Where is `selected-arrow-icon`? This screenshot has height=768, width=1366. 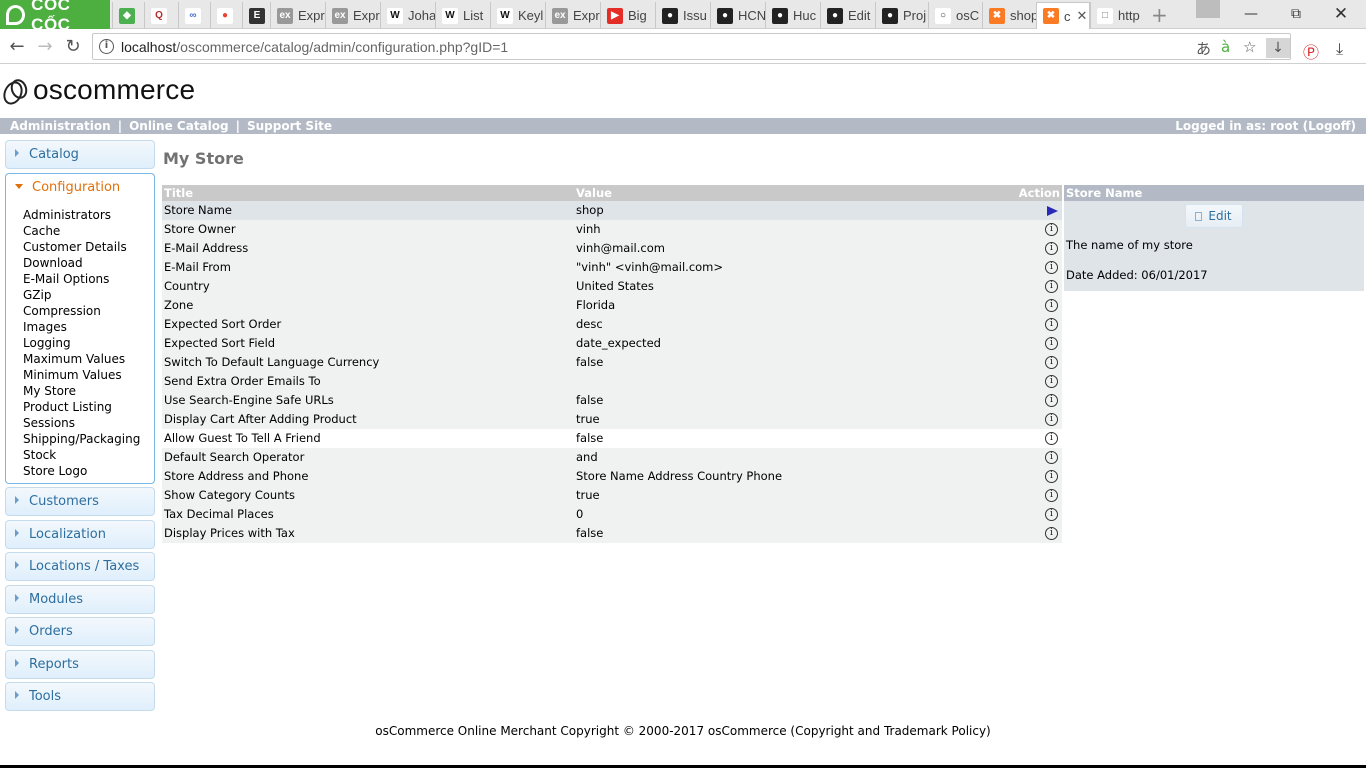 selected-arrow-icon is located at coordinates (1052, 210).